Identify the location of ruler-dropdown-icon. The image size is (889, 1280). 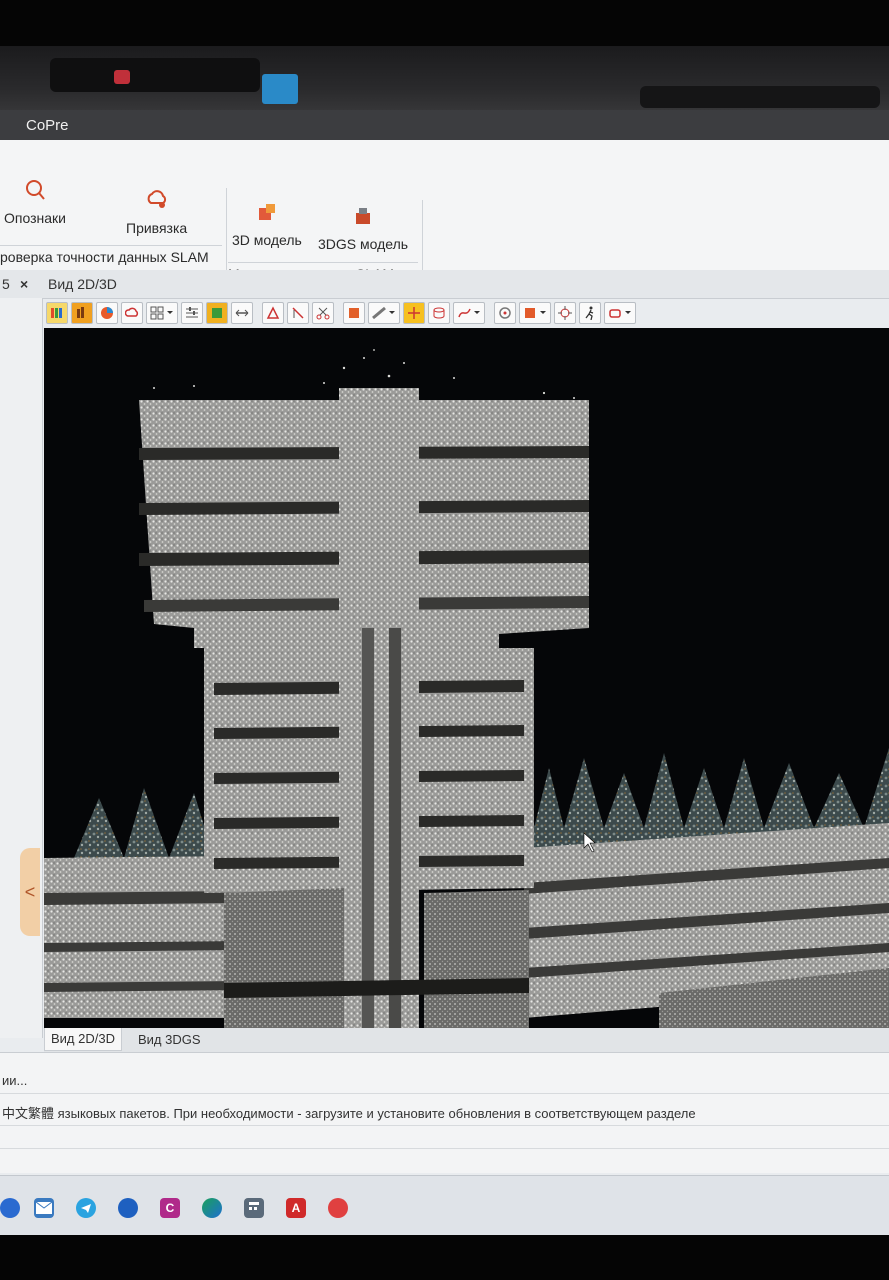
(384, 313).